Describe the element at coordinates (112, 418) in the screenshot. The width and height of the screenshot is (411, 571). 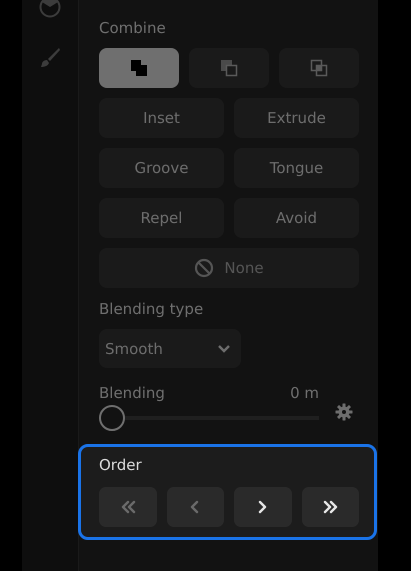
I see `slider-thumb` at that location.